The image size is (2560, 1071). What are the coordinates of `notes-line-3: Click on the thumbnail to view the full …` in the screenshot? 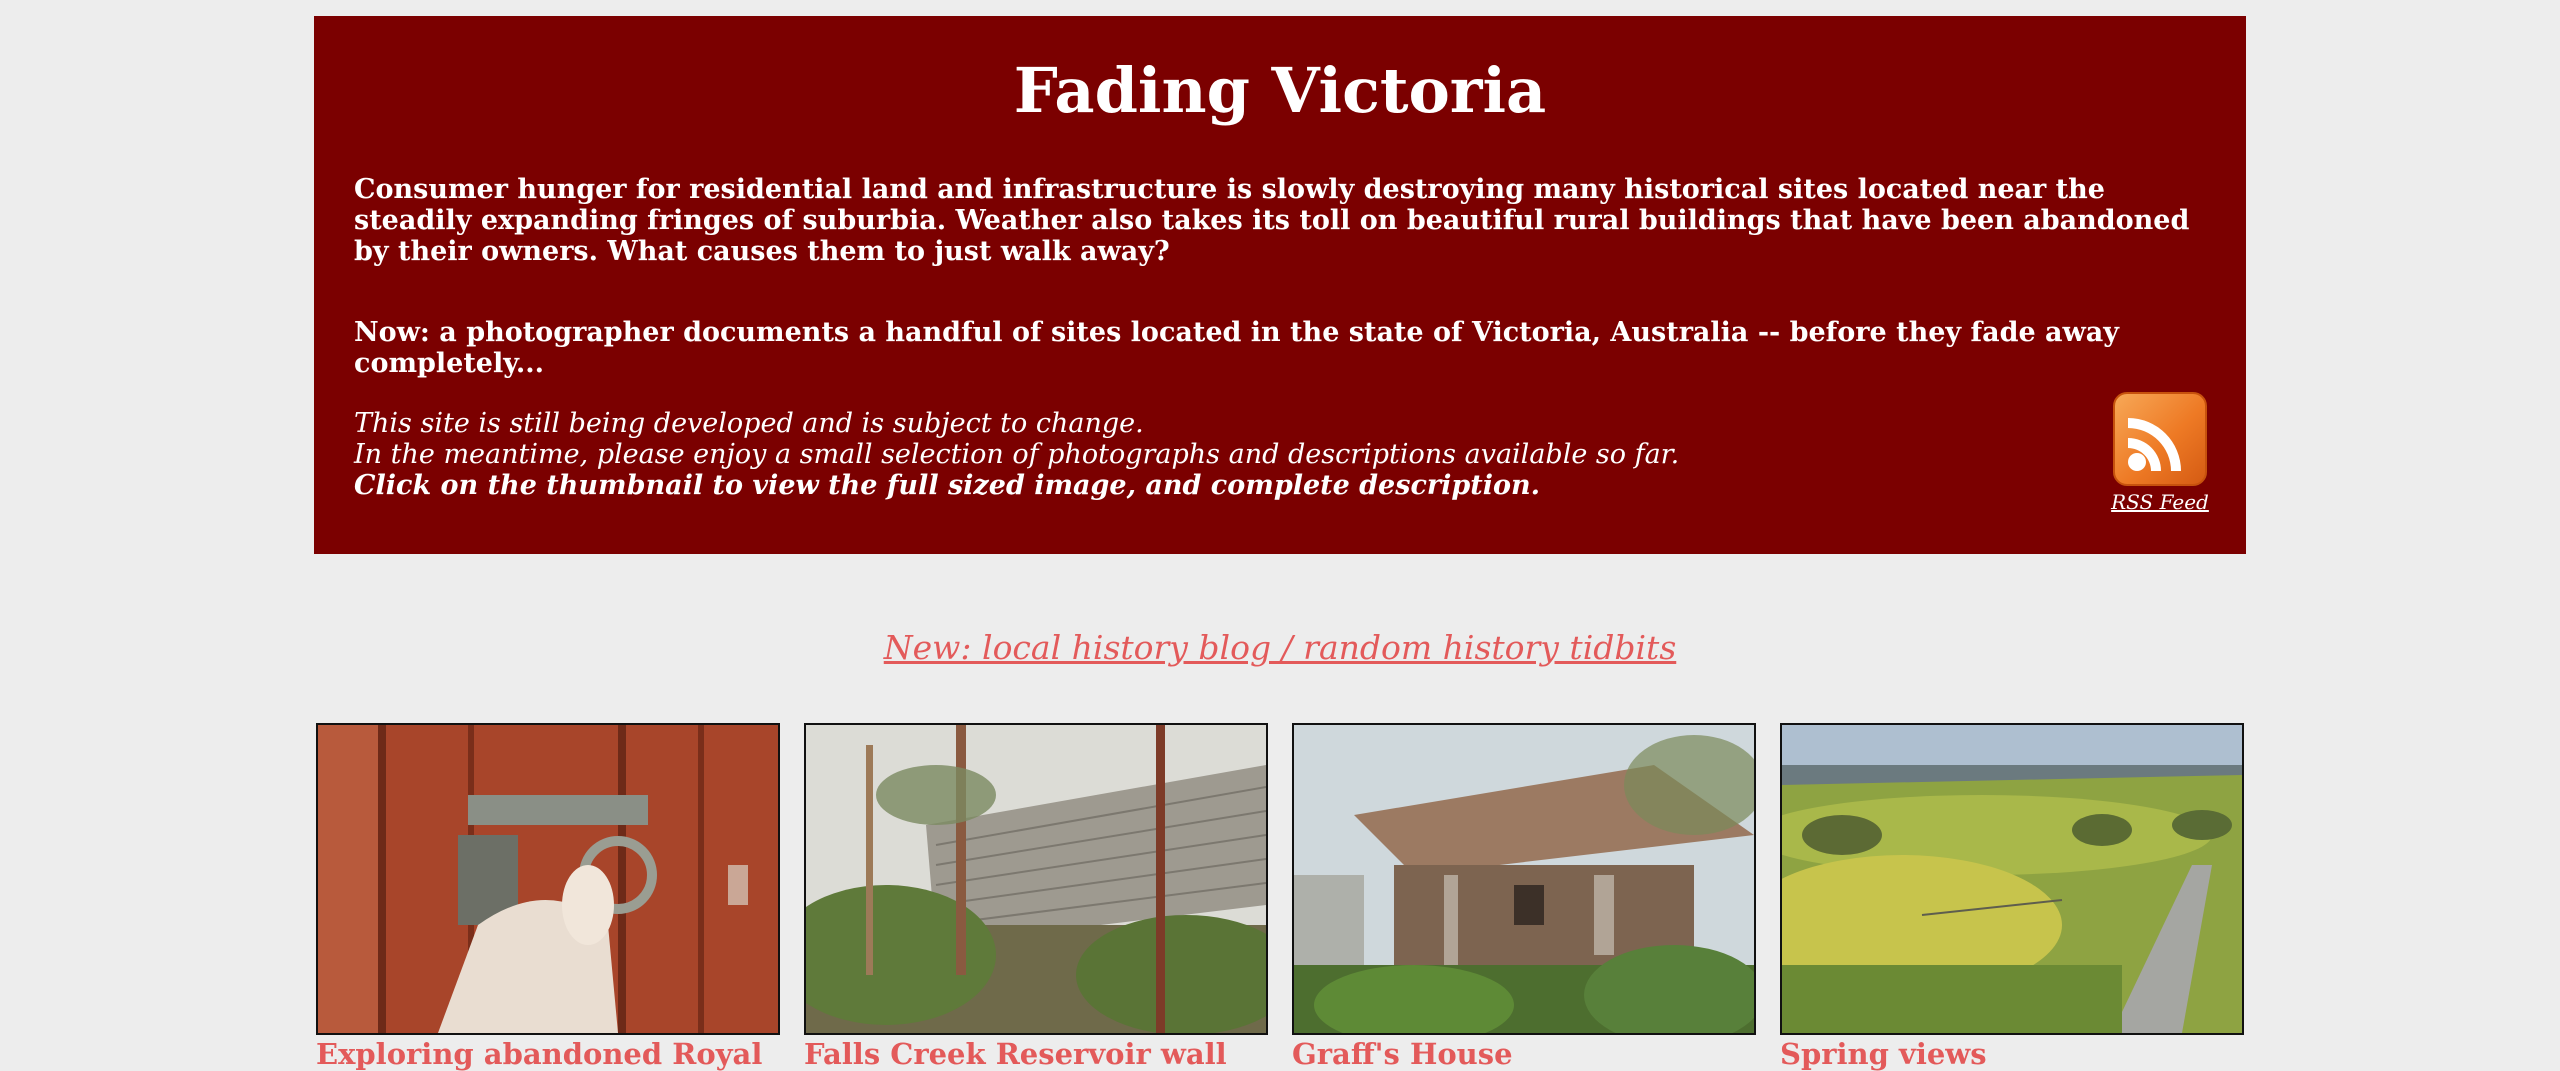 It's located at (947, 485).